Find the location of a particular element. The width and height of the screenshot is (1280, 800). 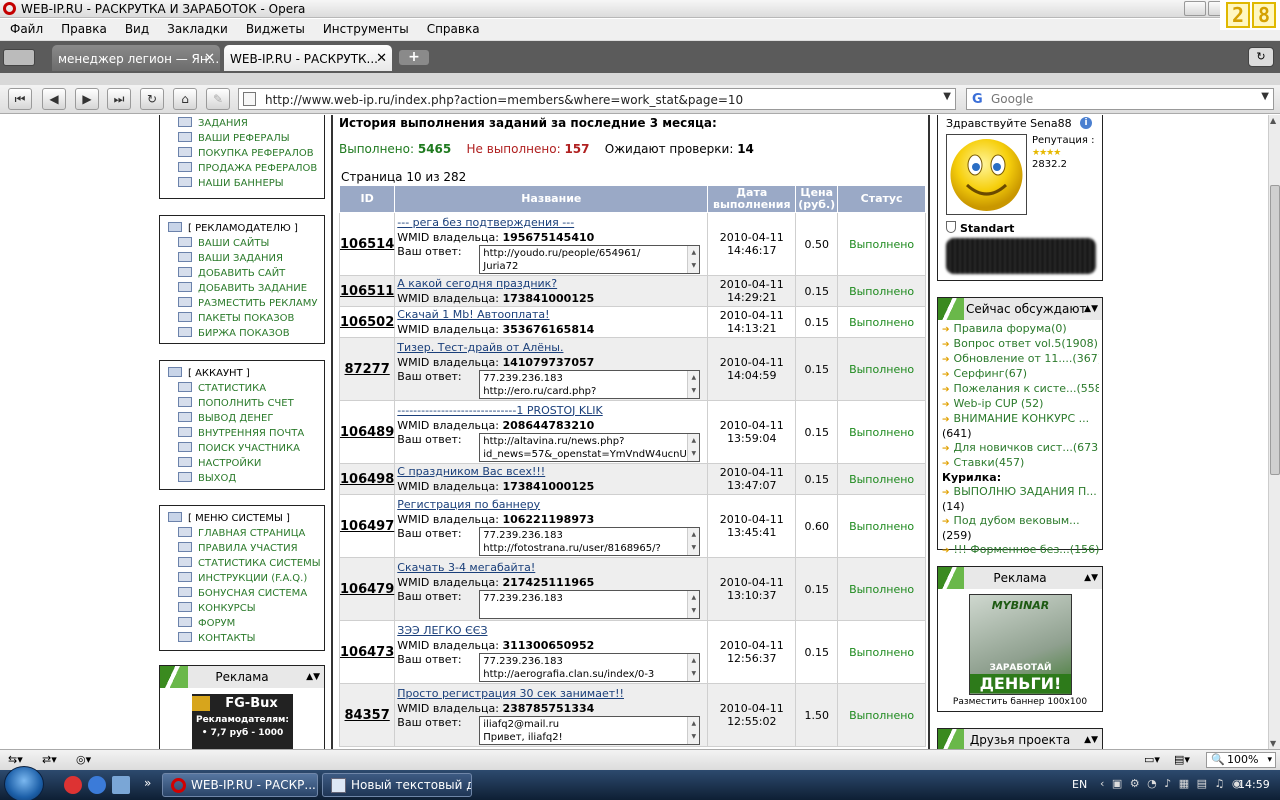

menu-bookmarks: Закладки is located at coordinates (196, 27).